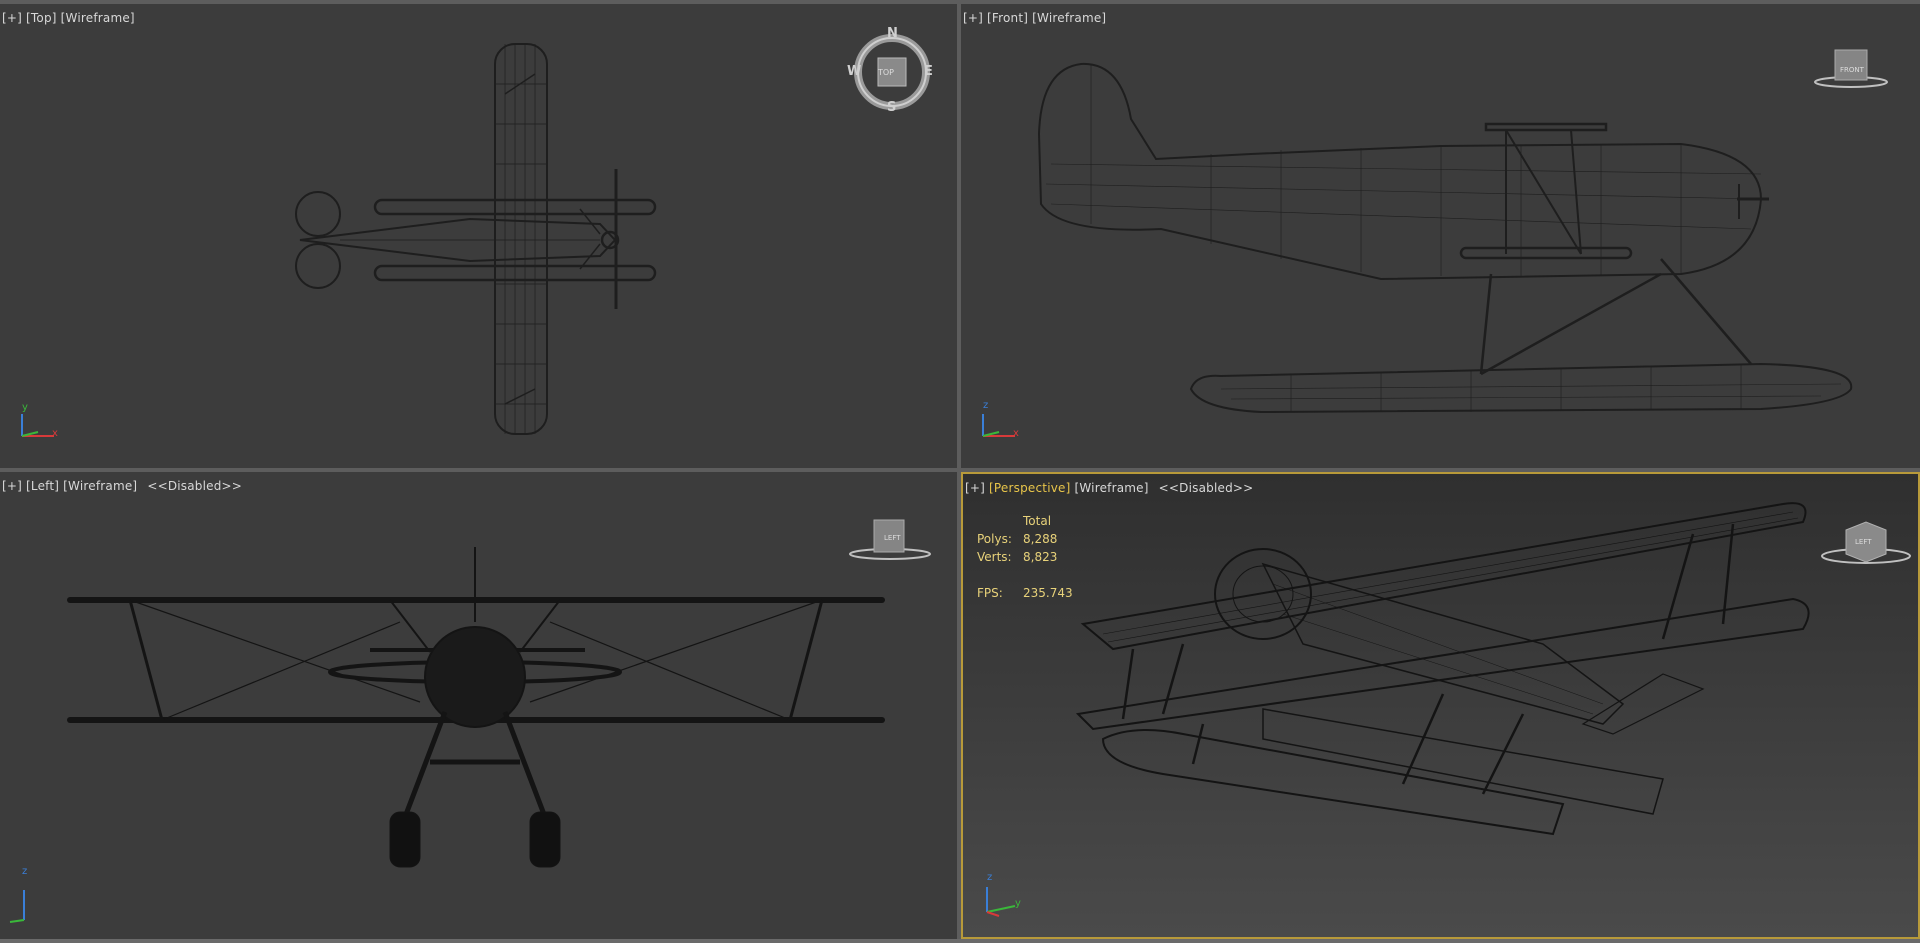  What do you see at coordinates (1442, 669) in the screenshot?
I see `perspective-view-wireframe` at bounding box center [1442, 669].